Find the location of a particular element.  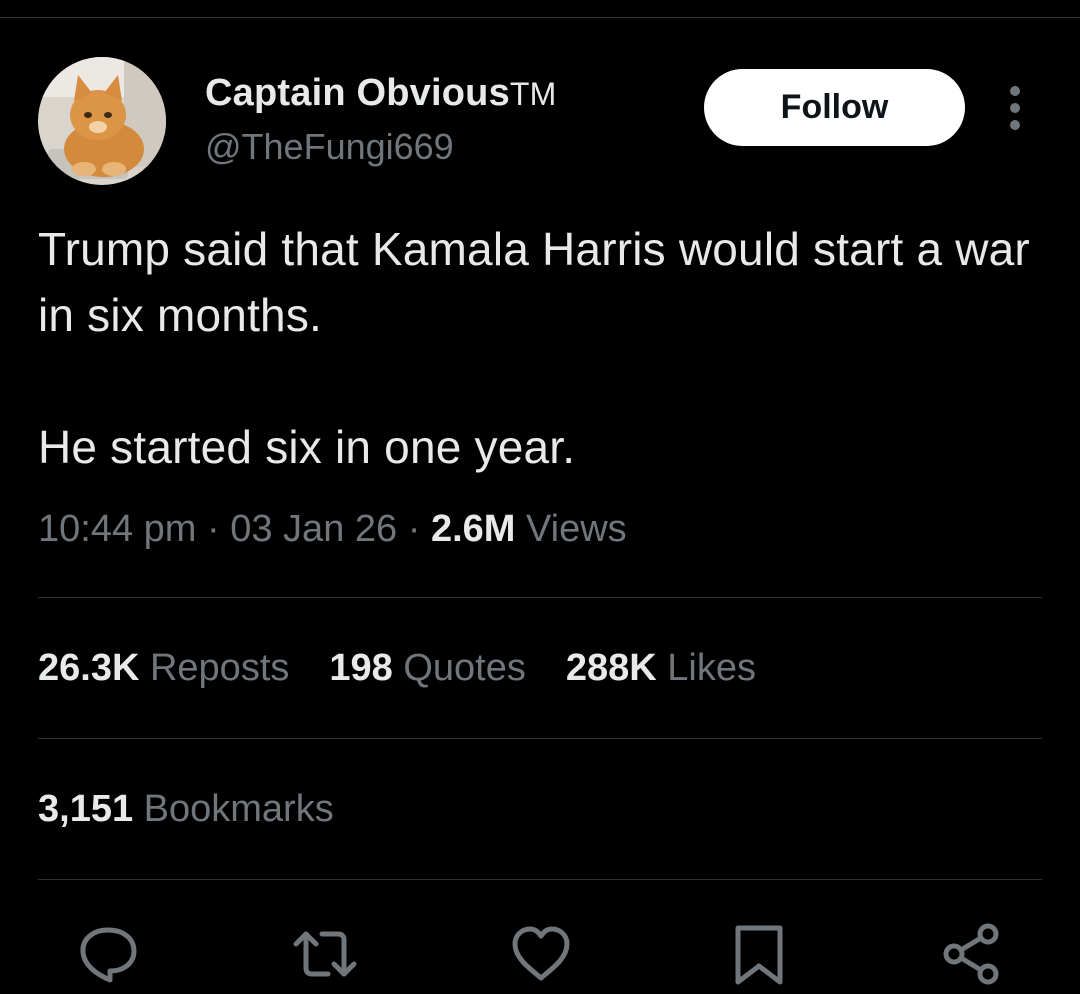

engagement-stats: 26.3K Reposts 198 Quotes 288K Likes is located at coordinates (397, 668).